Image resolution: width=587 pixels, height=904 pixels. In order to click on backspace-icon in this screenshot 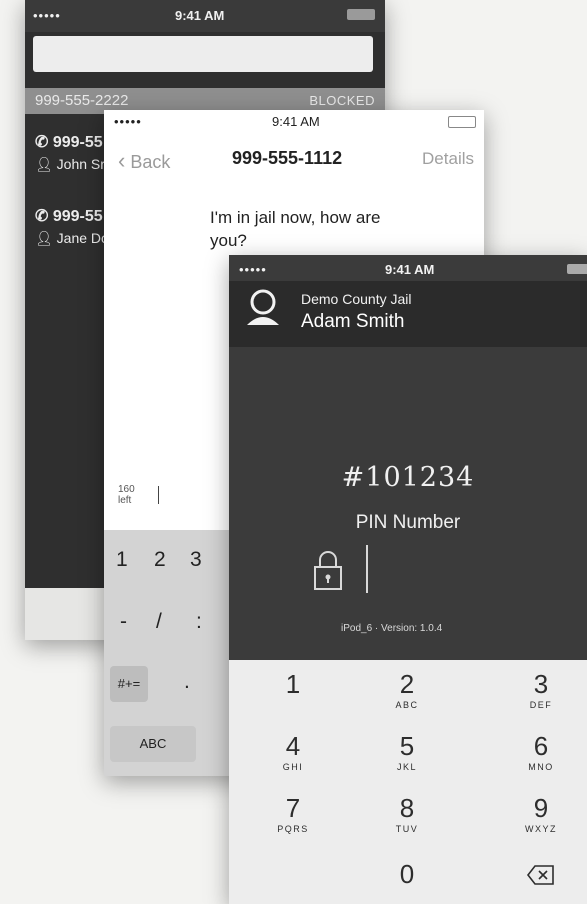, I will do `click(540, 875)`.